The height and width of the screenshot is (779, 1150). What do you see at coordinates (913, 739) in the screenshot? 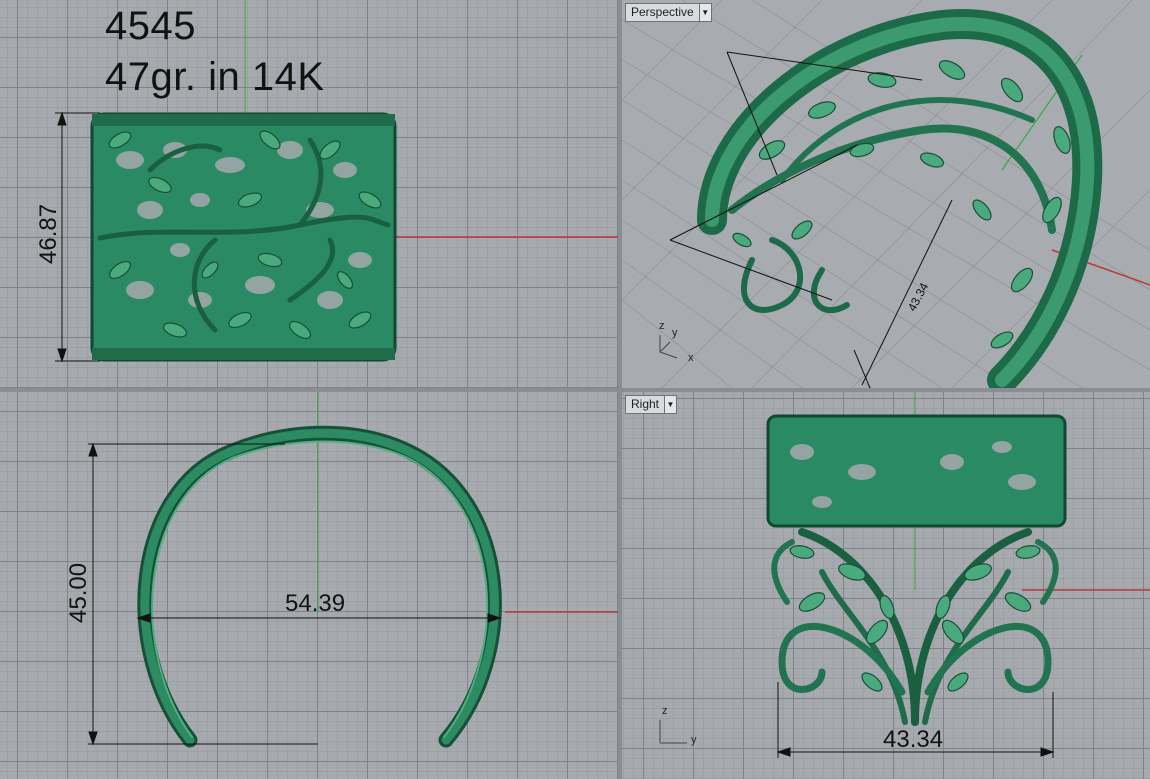
I see `width-dimension-label: 43.34` at bounding box center [913, 739].